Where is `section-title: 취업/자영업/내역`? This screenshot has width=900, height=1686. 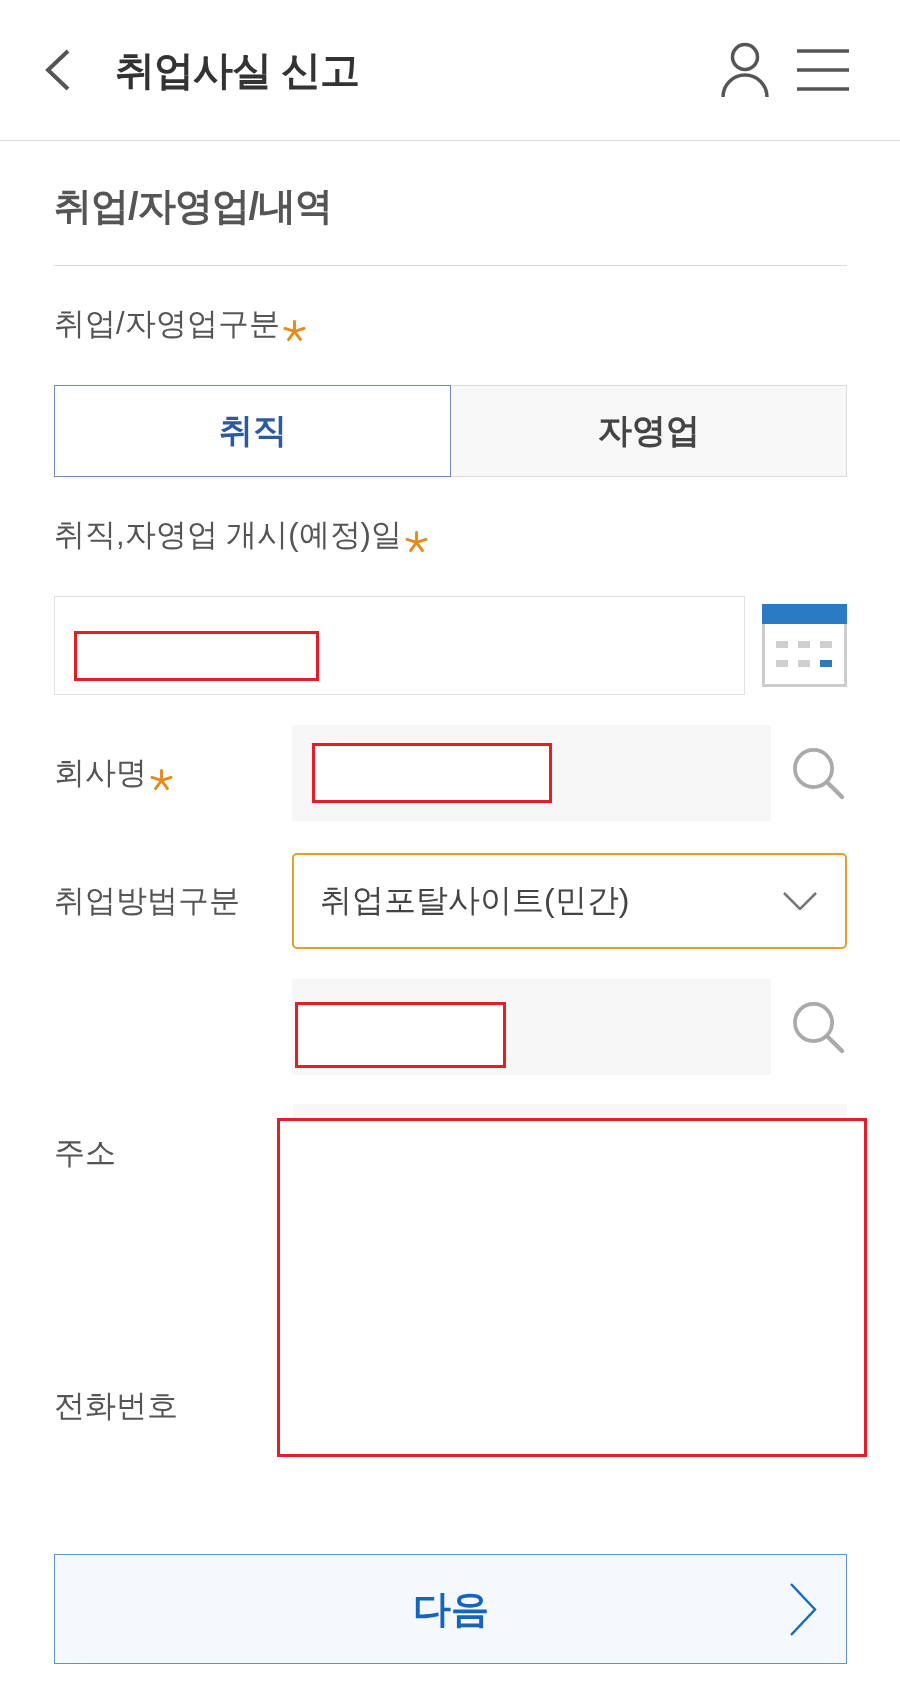
section-title: 취업/자영업/내역 is located at coordinates (194, 206).